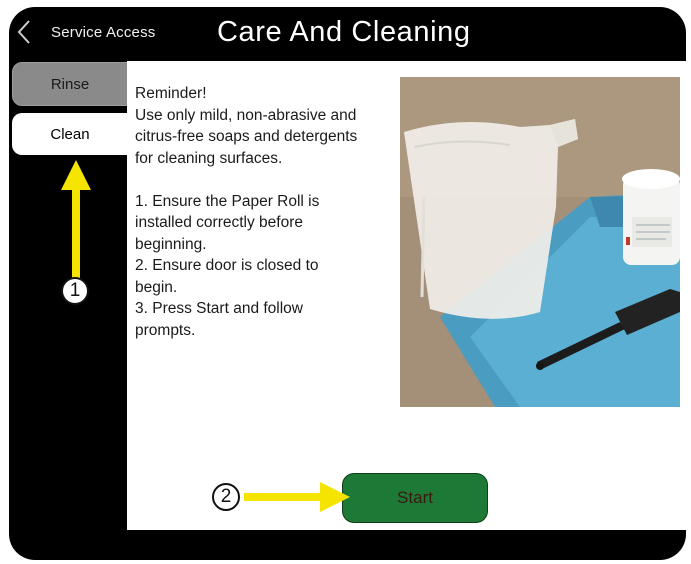 The height and width of the screenshot is (564, 691). What do you see at coordinates (297, 497) in the screenshot?
I see `arrow-right-icon` at bounding box center [297, 497].